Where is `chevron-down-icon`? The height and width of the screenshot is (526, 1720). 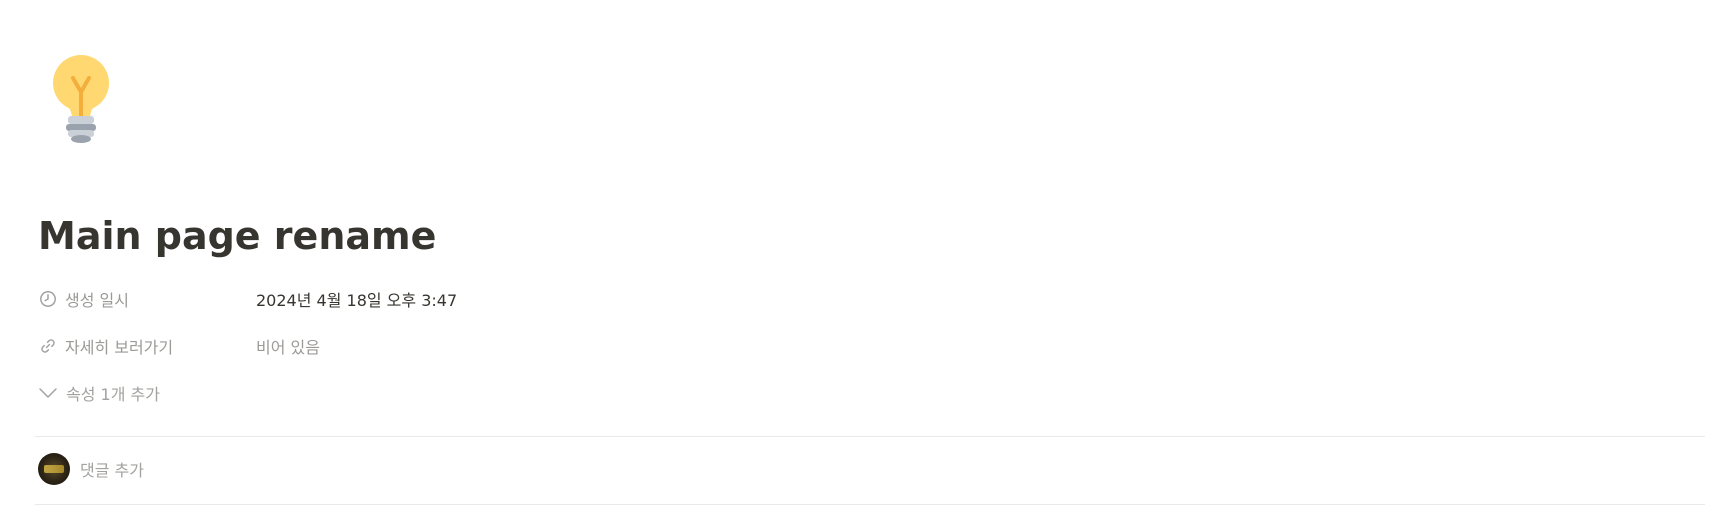 chevron-down-icon is located at coordinates (48, 393).